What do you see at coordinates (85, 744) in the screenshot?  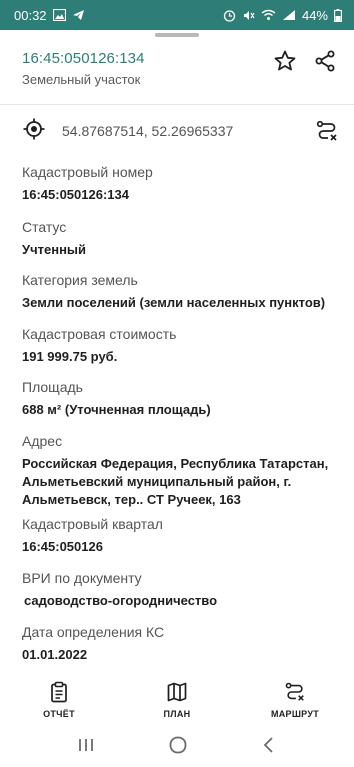 I see `recent-apps-icon` at bounding box center [85, 744].